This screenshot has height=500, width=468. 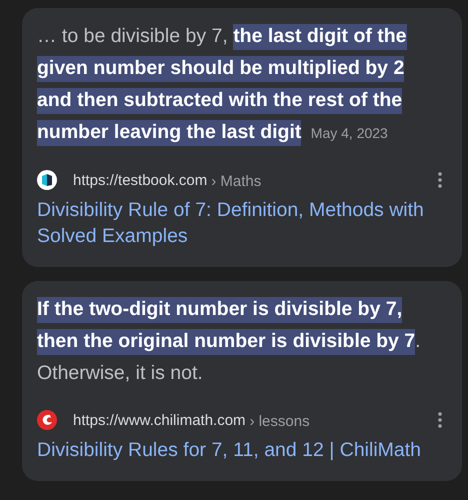 I want to click on result-title-link: Divisibility Rule of 7: Definition, Methods with Solved Examples, so click(x=242, y=223).